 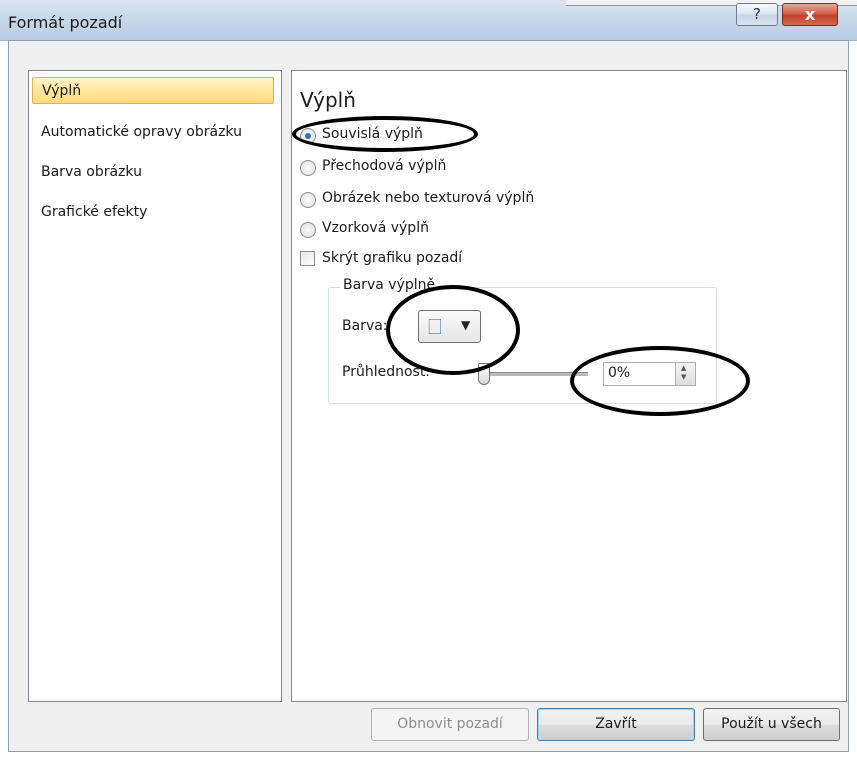 I want to click on title-bar, so click(x=428, y=20).